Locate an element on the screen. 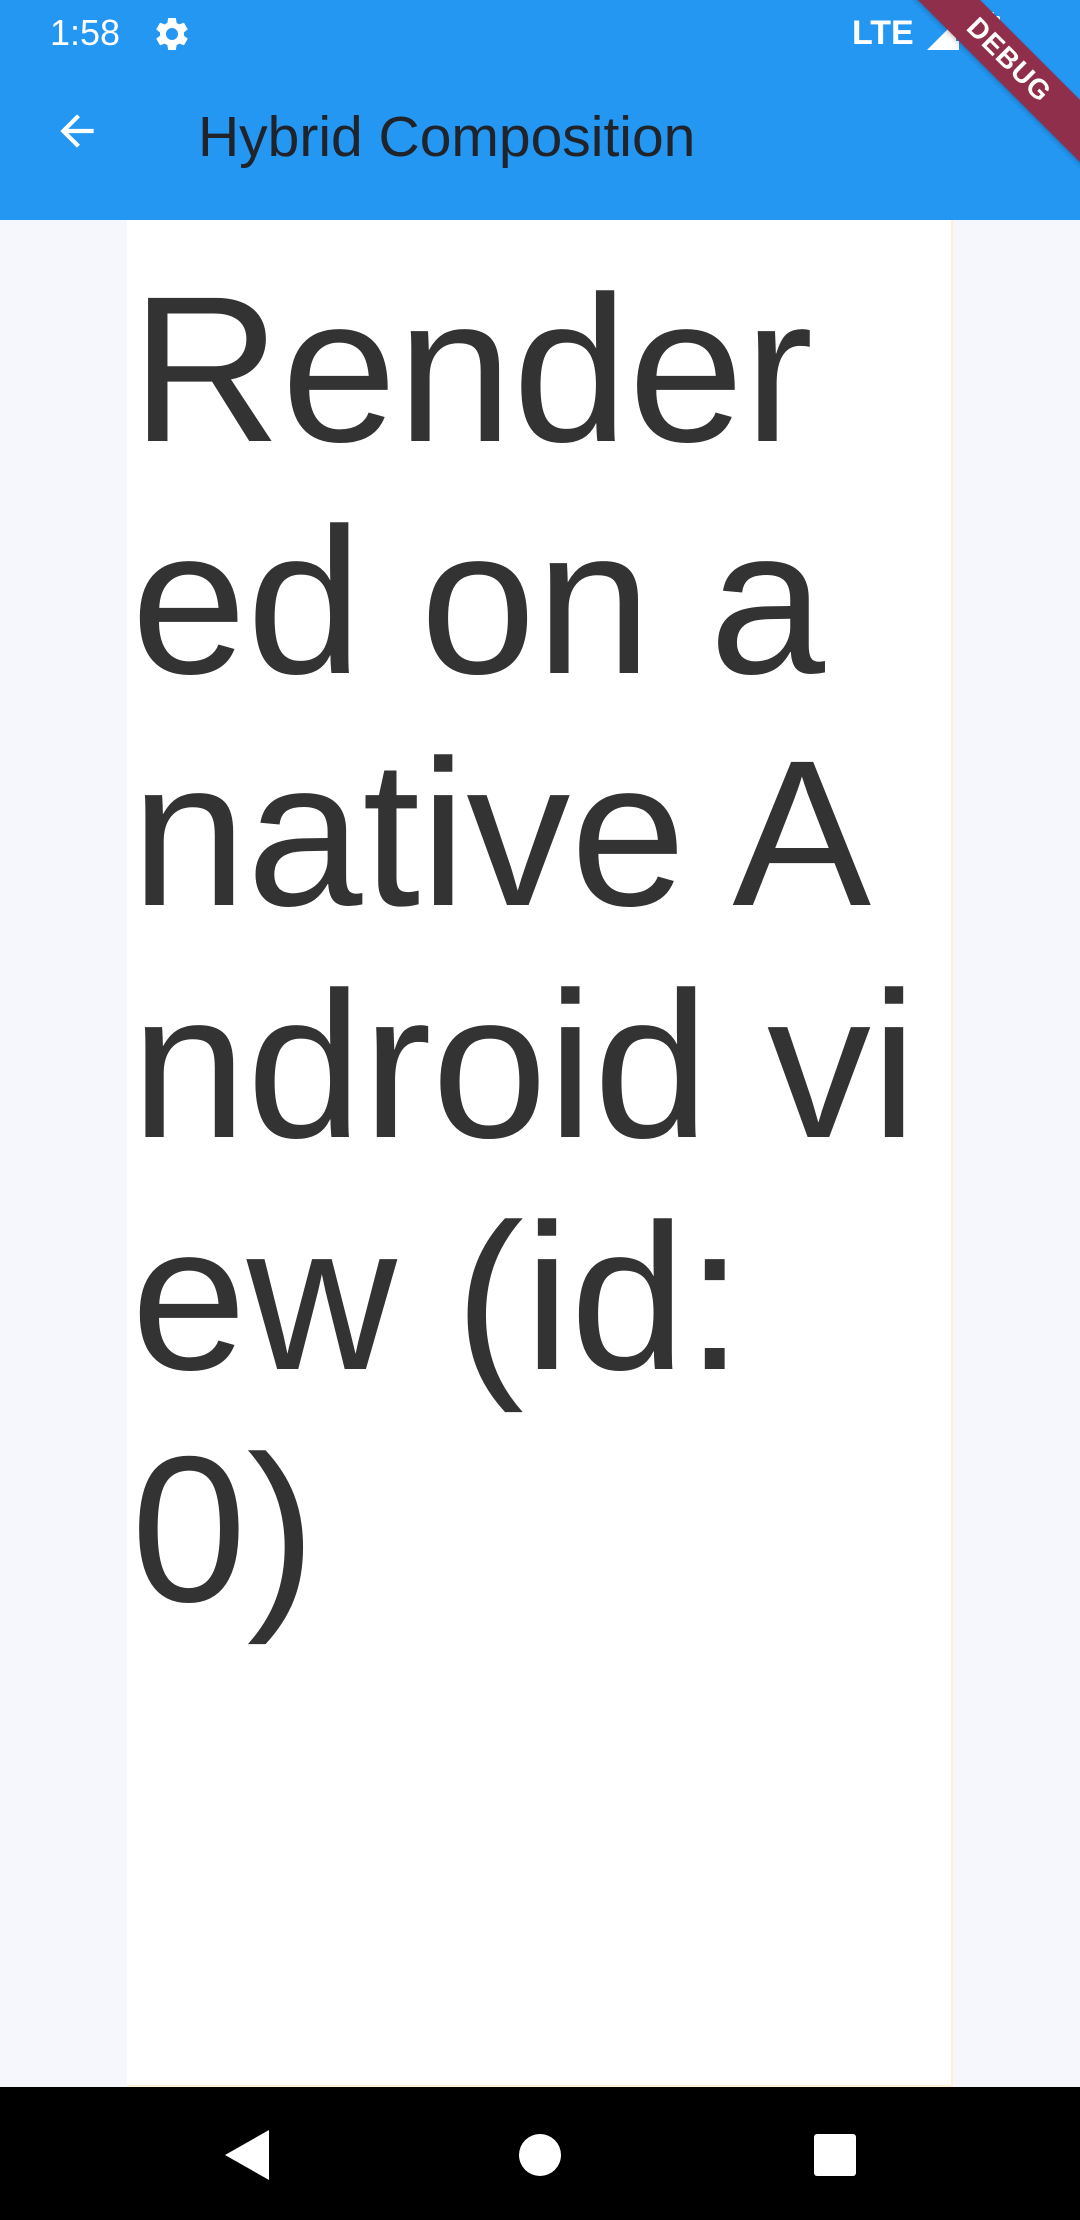 The width and height of the screenshot is (1080, 2220). status-bar: 1:58 LTE is located at coordinates (540, 33).